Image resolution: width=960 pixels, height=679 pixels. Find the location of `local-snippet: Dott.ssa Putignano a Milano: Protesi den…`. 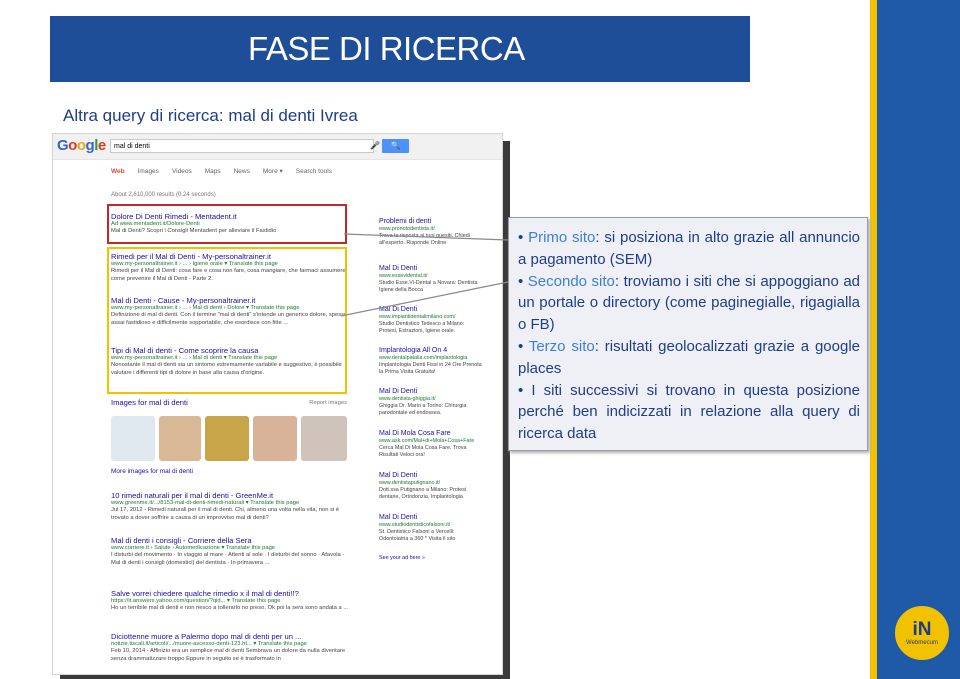

local-snippet: Dott.ssa Putignano a Milano: Protesi den… is located at coordinates (423, 493).